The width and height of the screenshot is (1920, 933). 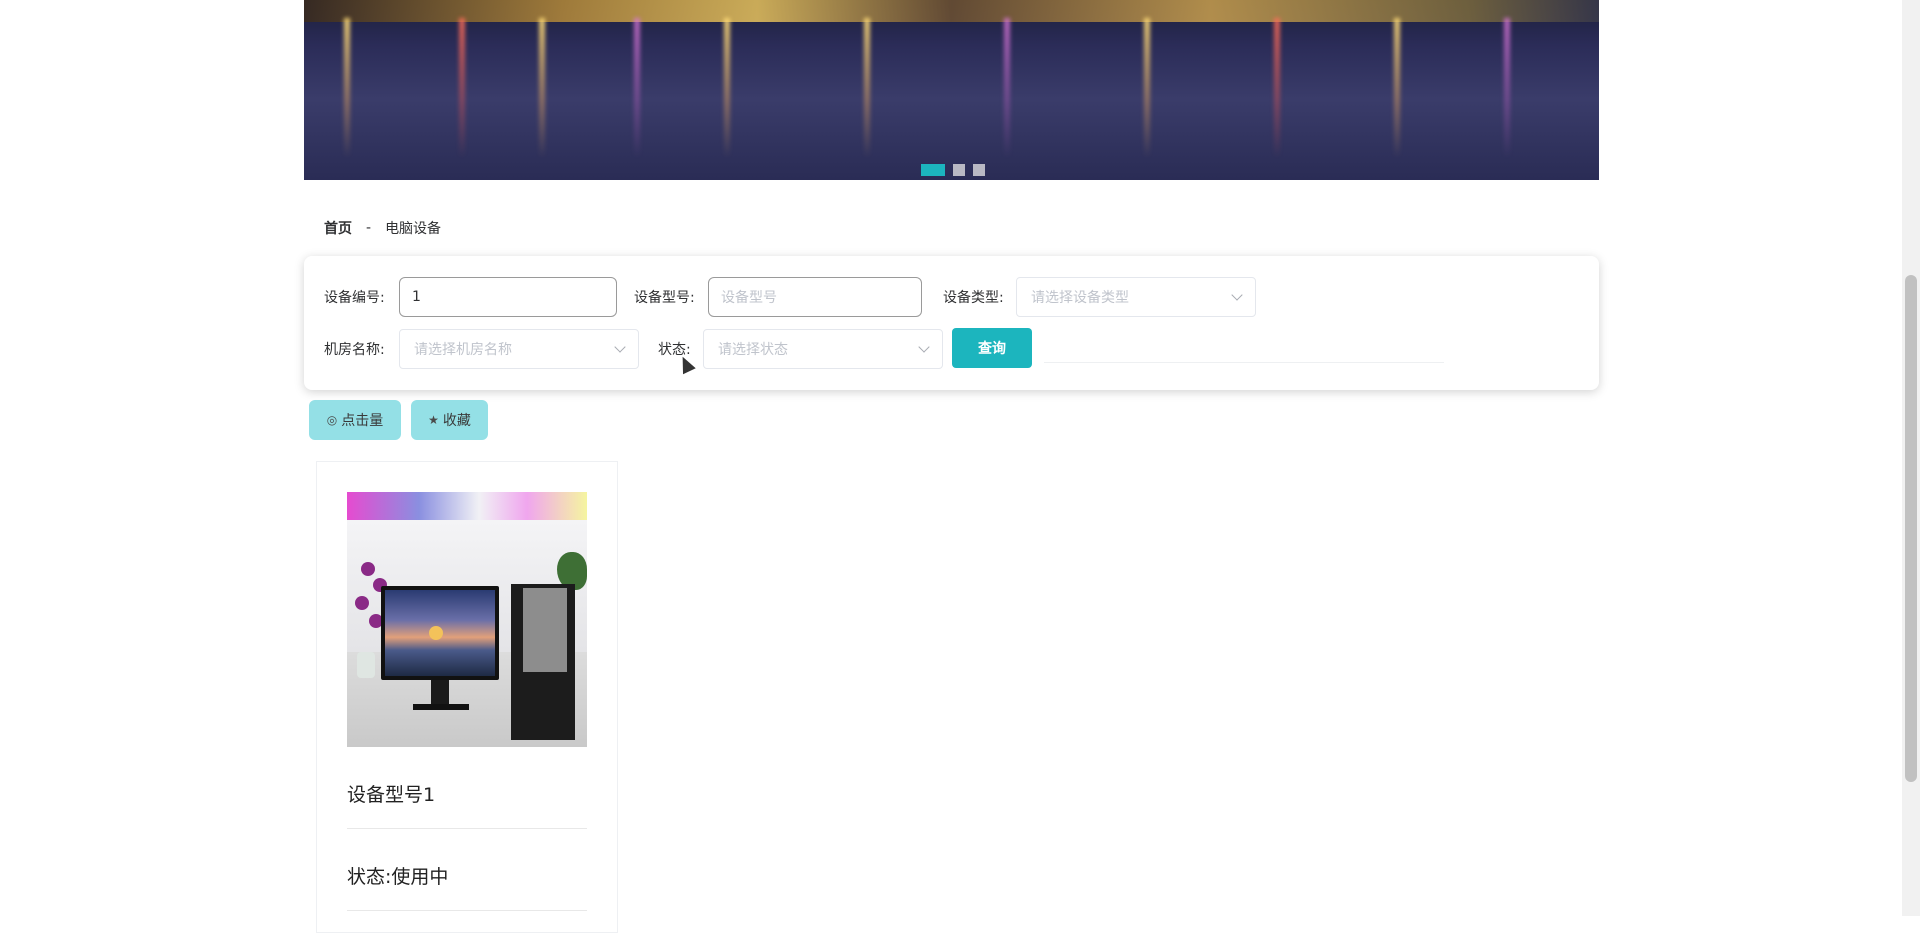 I want to click on sort-by-favorites-label: 收藏, so click(x=456, y=421).